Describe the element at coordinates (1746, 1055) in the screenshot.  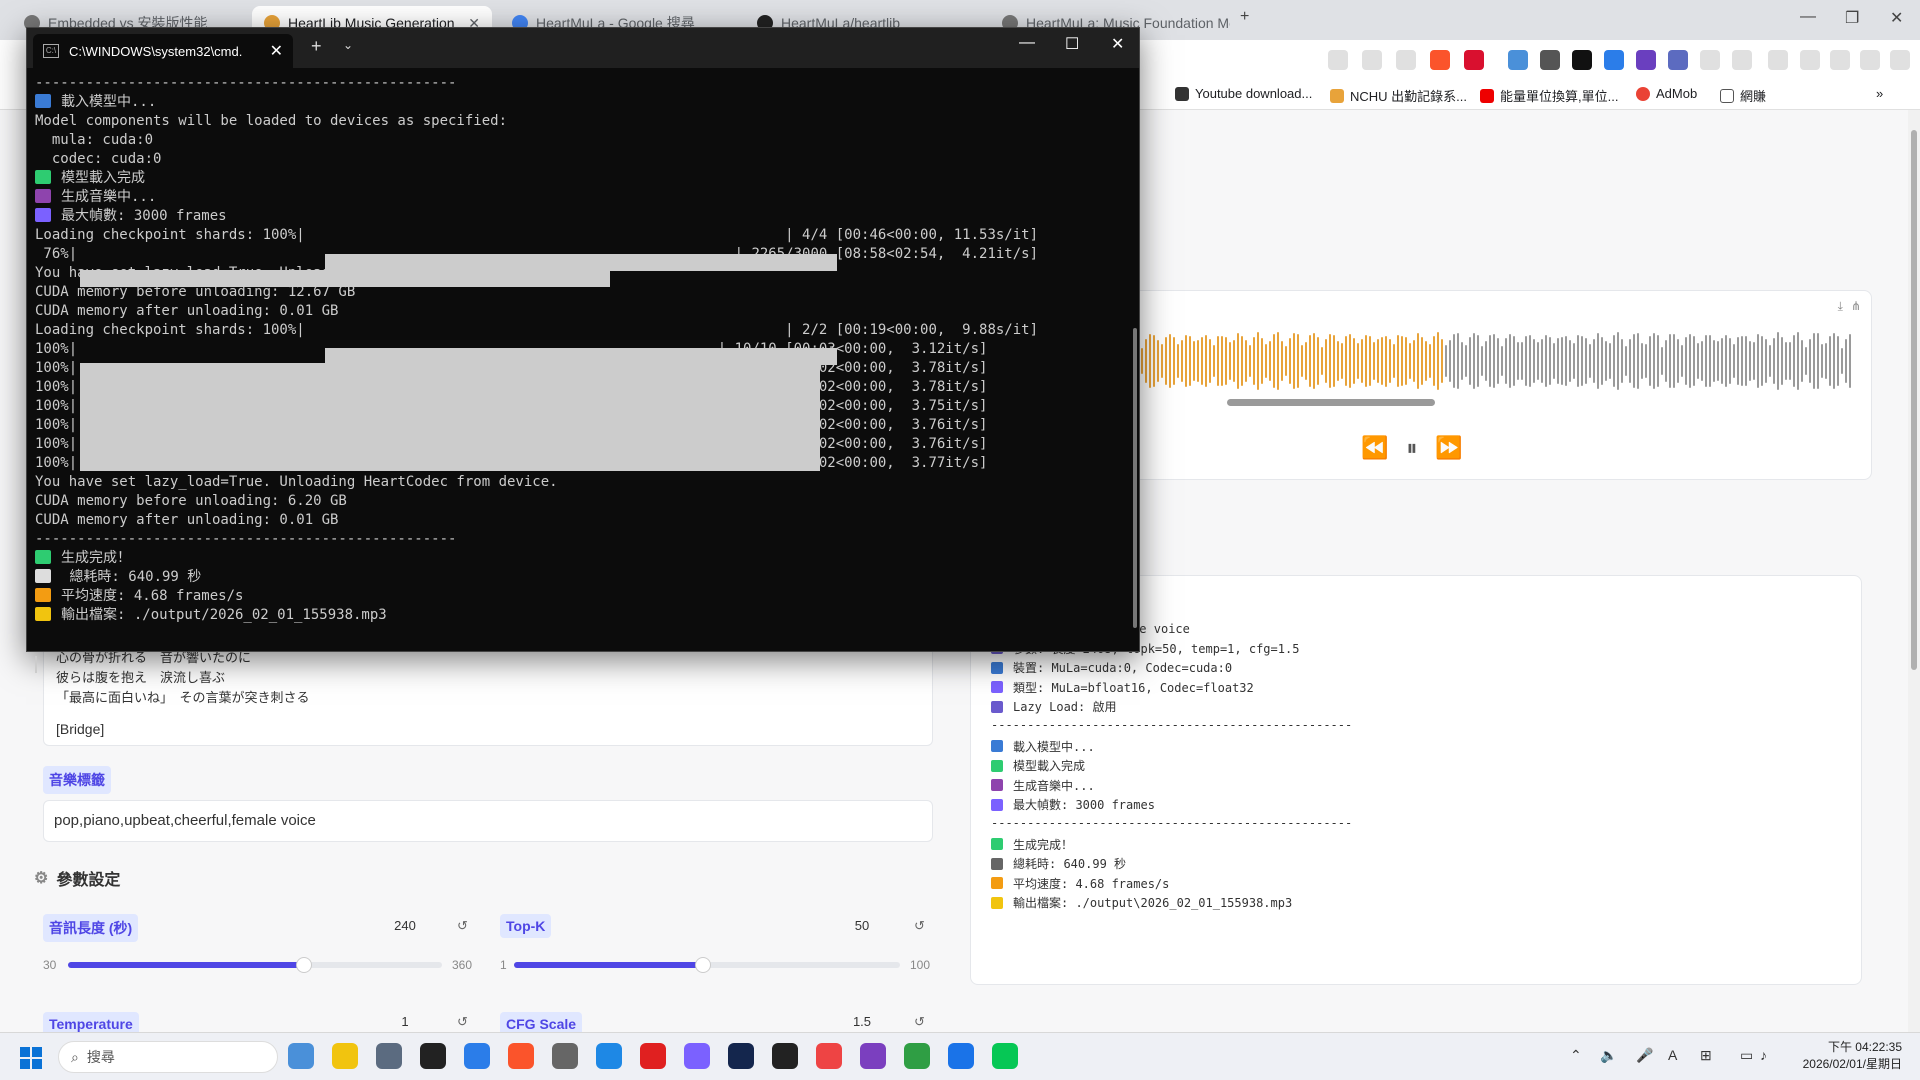
I see `network-icon: ▭` at that location.